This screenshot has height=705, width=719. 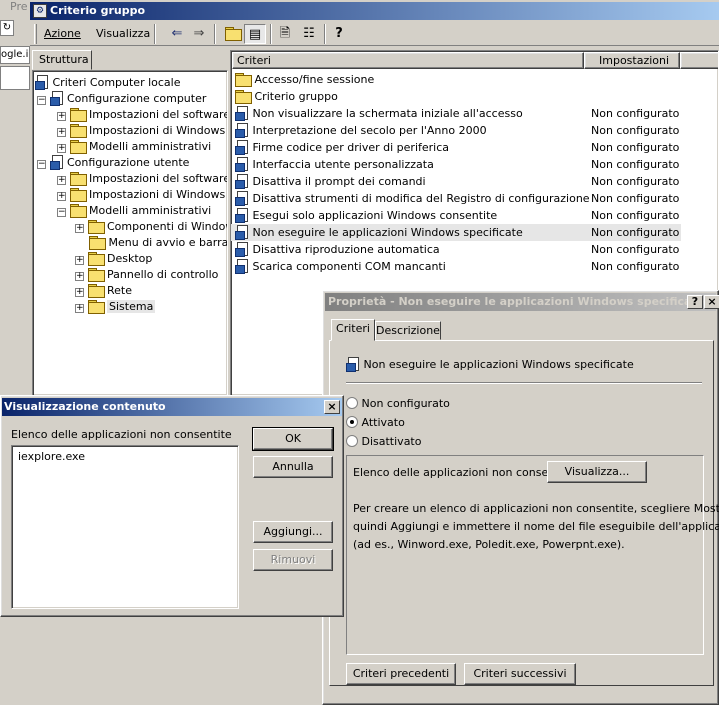 What do you see at coordinates (408, 330) in the screenshot?
I see `tab-descrizione: Descrizione` at bounding box center [408, 330].